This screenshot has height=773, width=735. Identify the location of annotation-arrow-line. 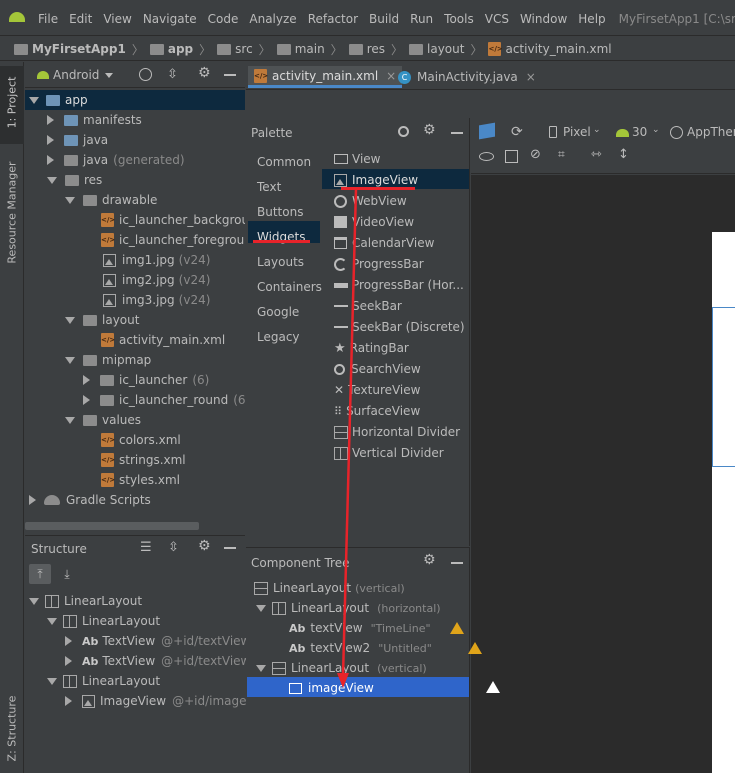
(349, 432).